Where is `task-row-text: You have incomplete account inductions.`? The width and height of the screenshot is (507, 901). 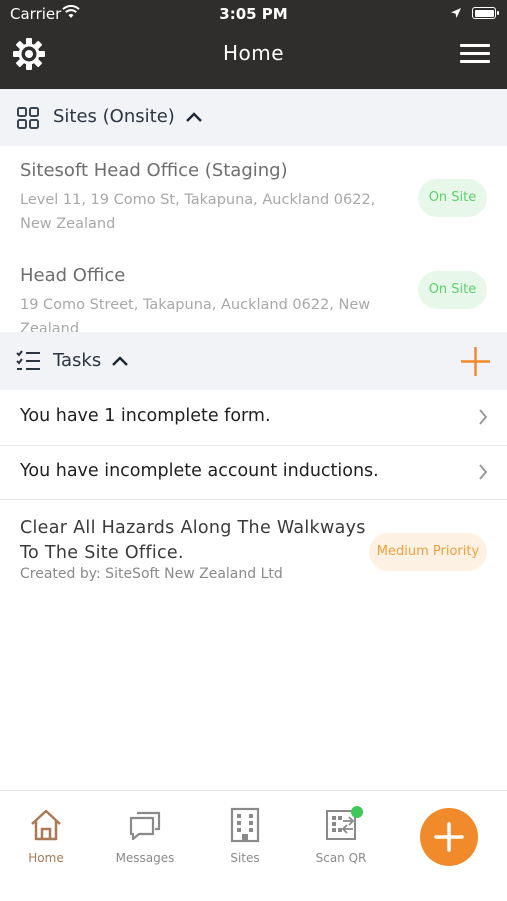 task-row-text: You have incomplete account inductions. is located at coordinates (199, 471).